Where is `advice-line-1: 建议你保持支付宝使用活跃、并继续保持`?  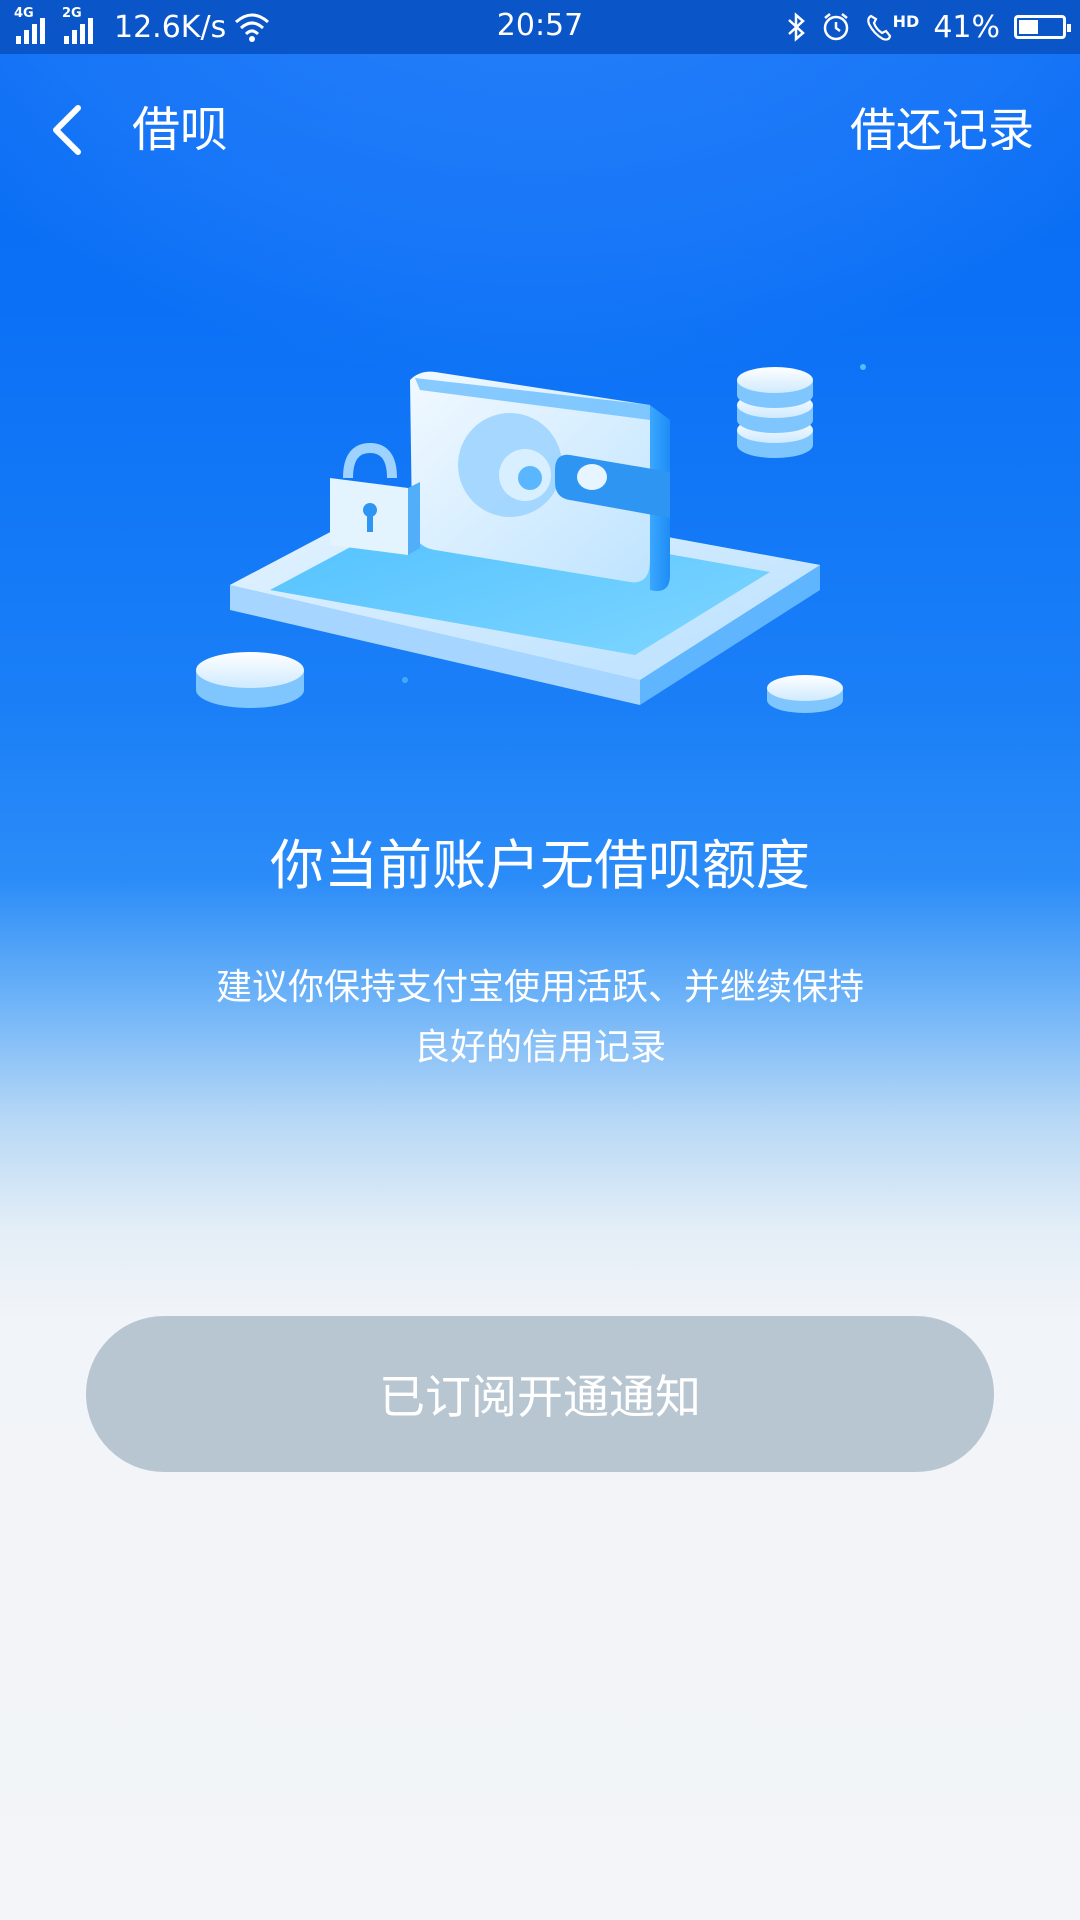 advice-line-1: 建议你保持支付宝使用活跃、并继续保持 is located at coordinates (539, 987).